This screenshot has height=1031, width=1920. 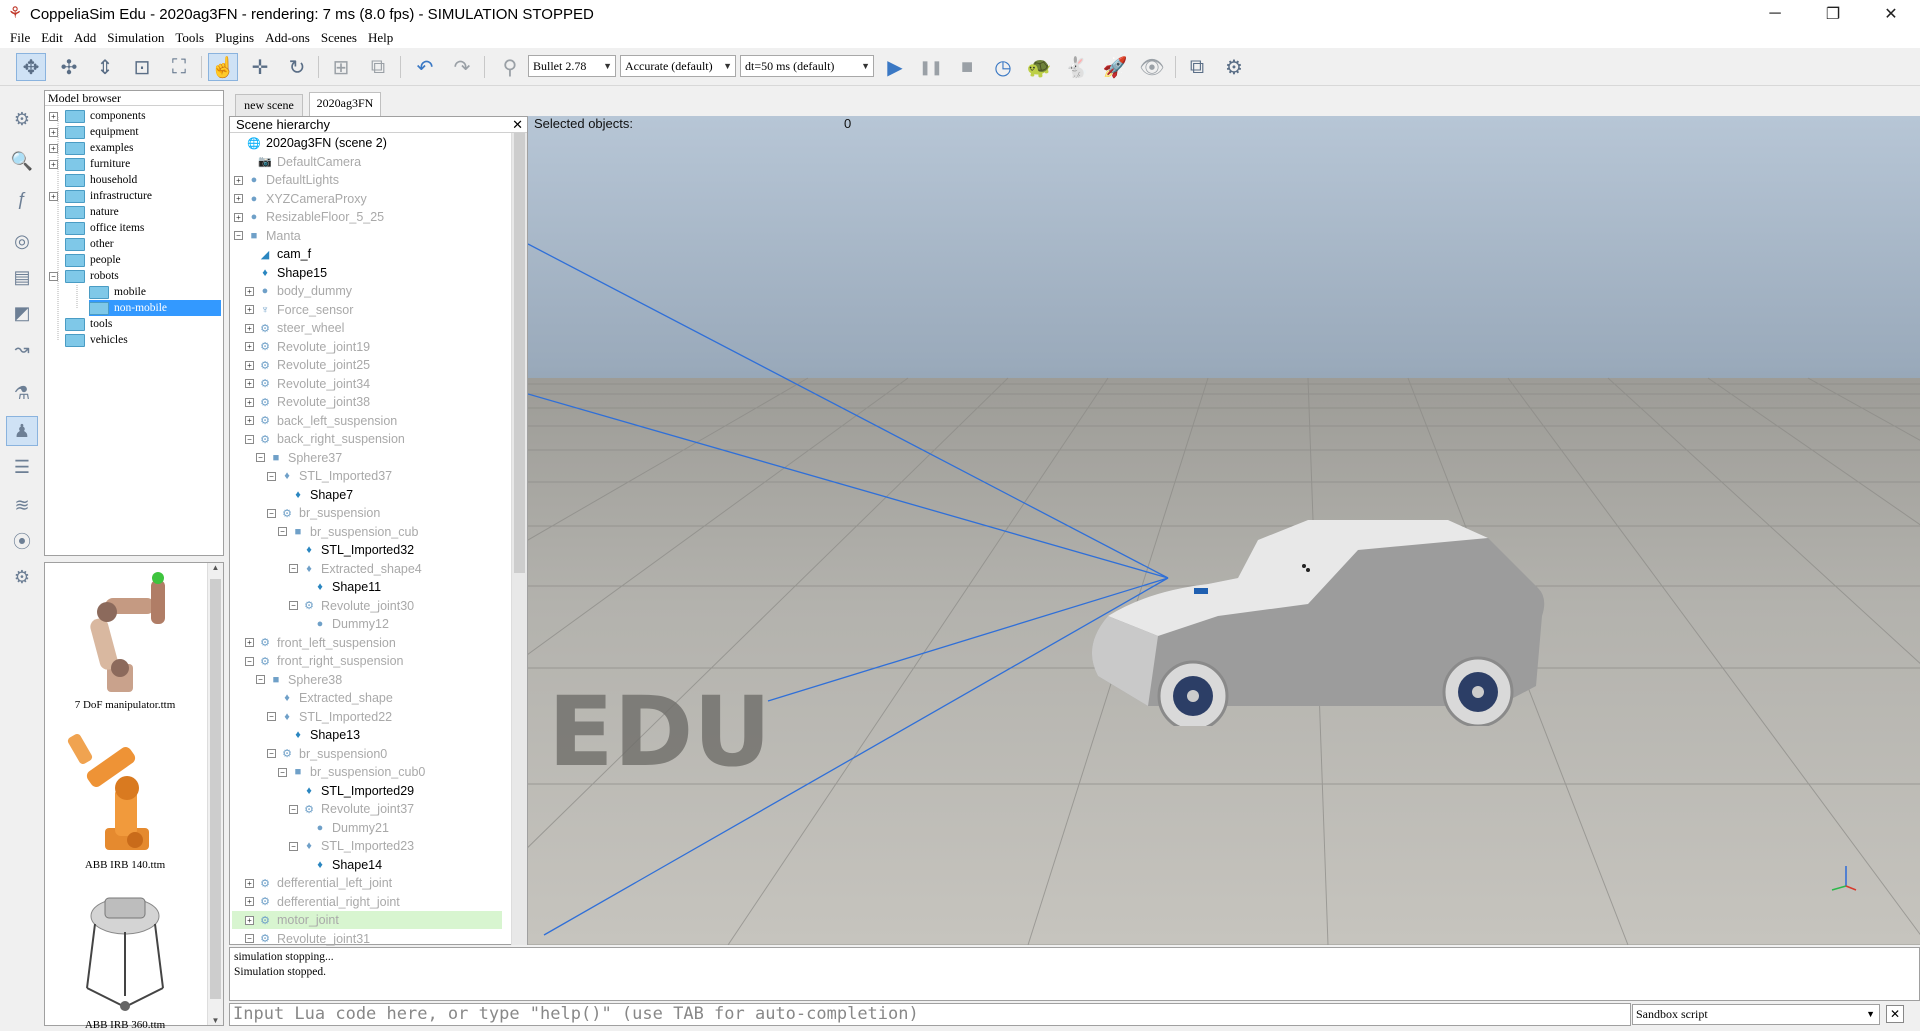 I want to click on scroll-up-icon: ▲, so click(x=215, y=567).